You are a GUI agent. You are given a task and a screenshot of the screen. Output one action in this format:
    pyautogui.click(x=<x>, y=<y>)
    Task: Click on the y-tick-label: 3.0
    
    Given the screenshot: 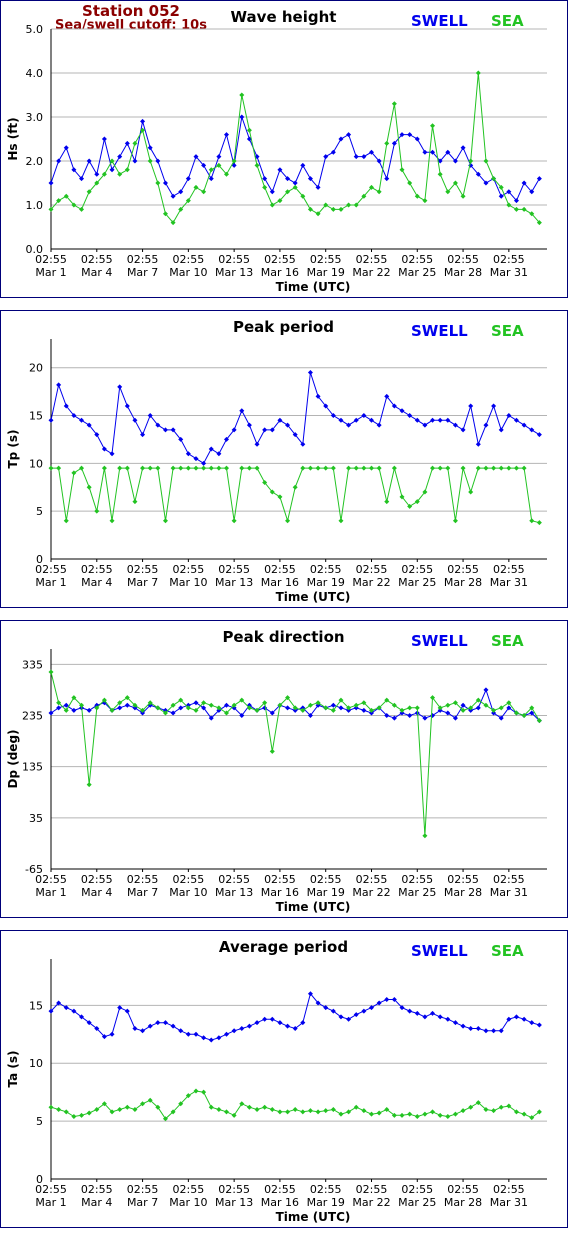 What is the action you would take?
    pyautogui.click(x=35, y=117)
    